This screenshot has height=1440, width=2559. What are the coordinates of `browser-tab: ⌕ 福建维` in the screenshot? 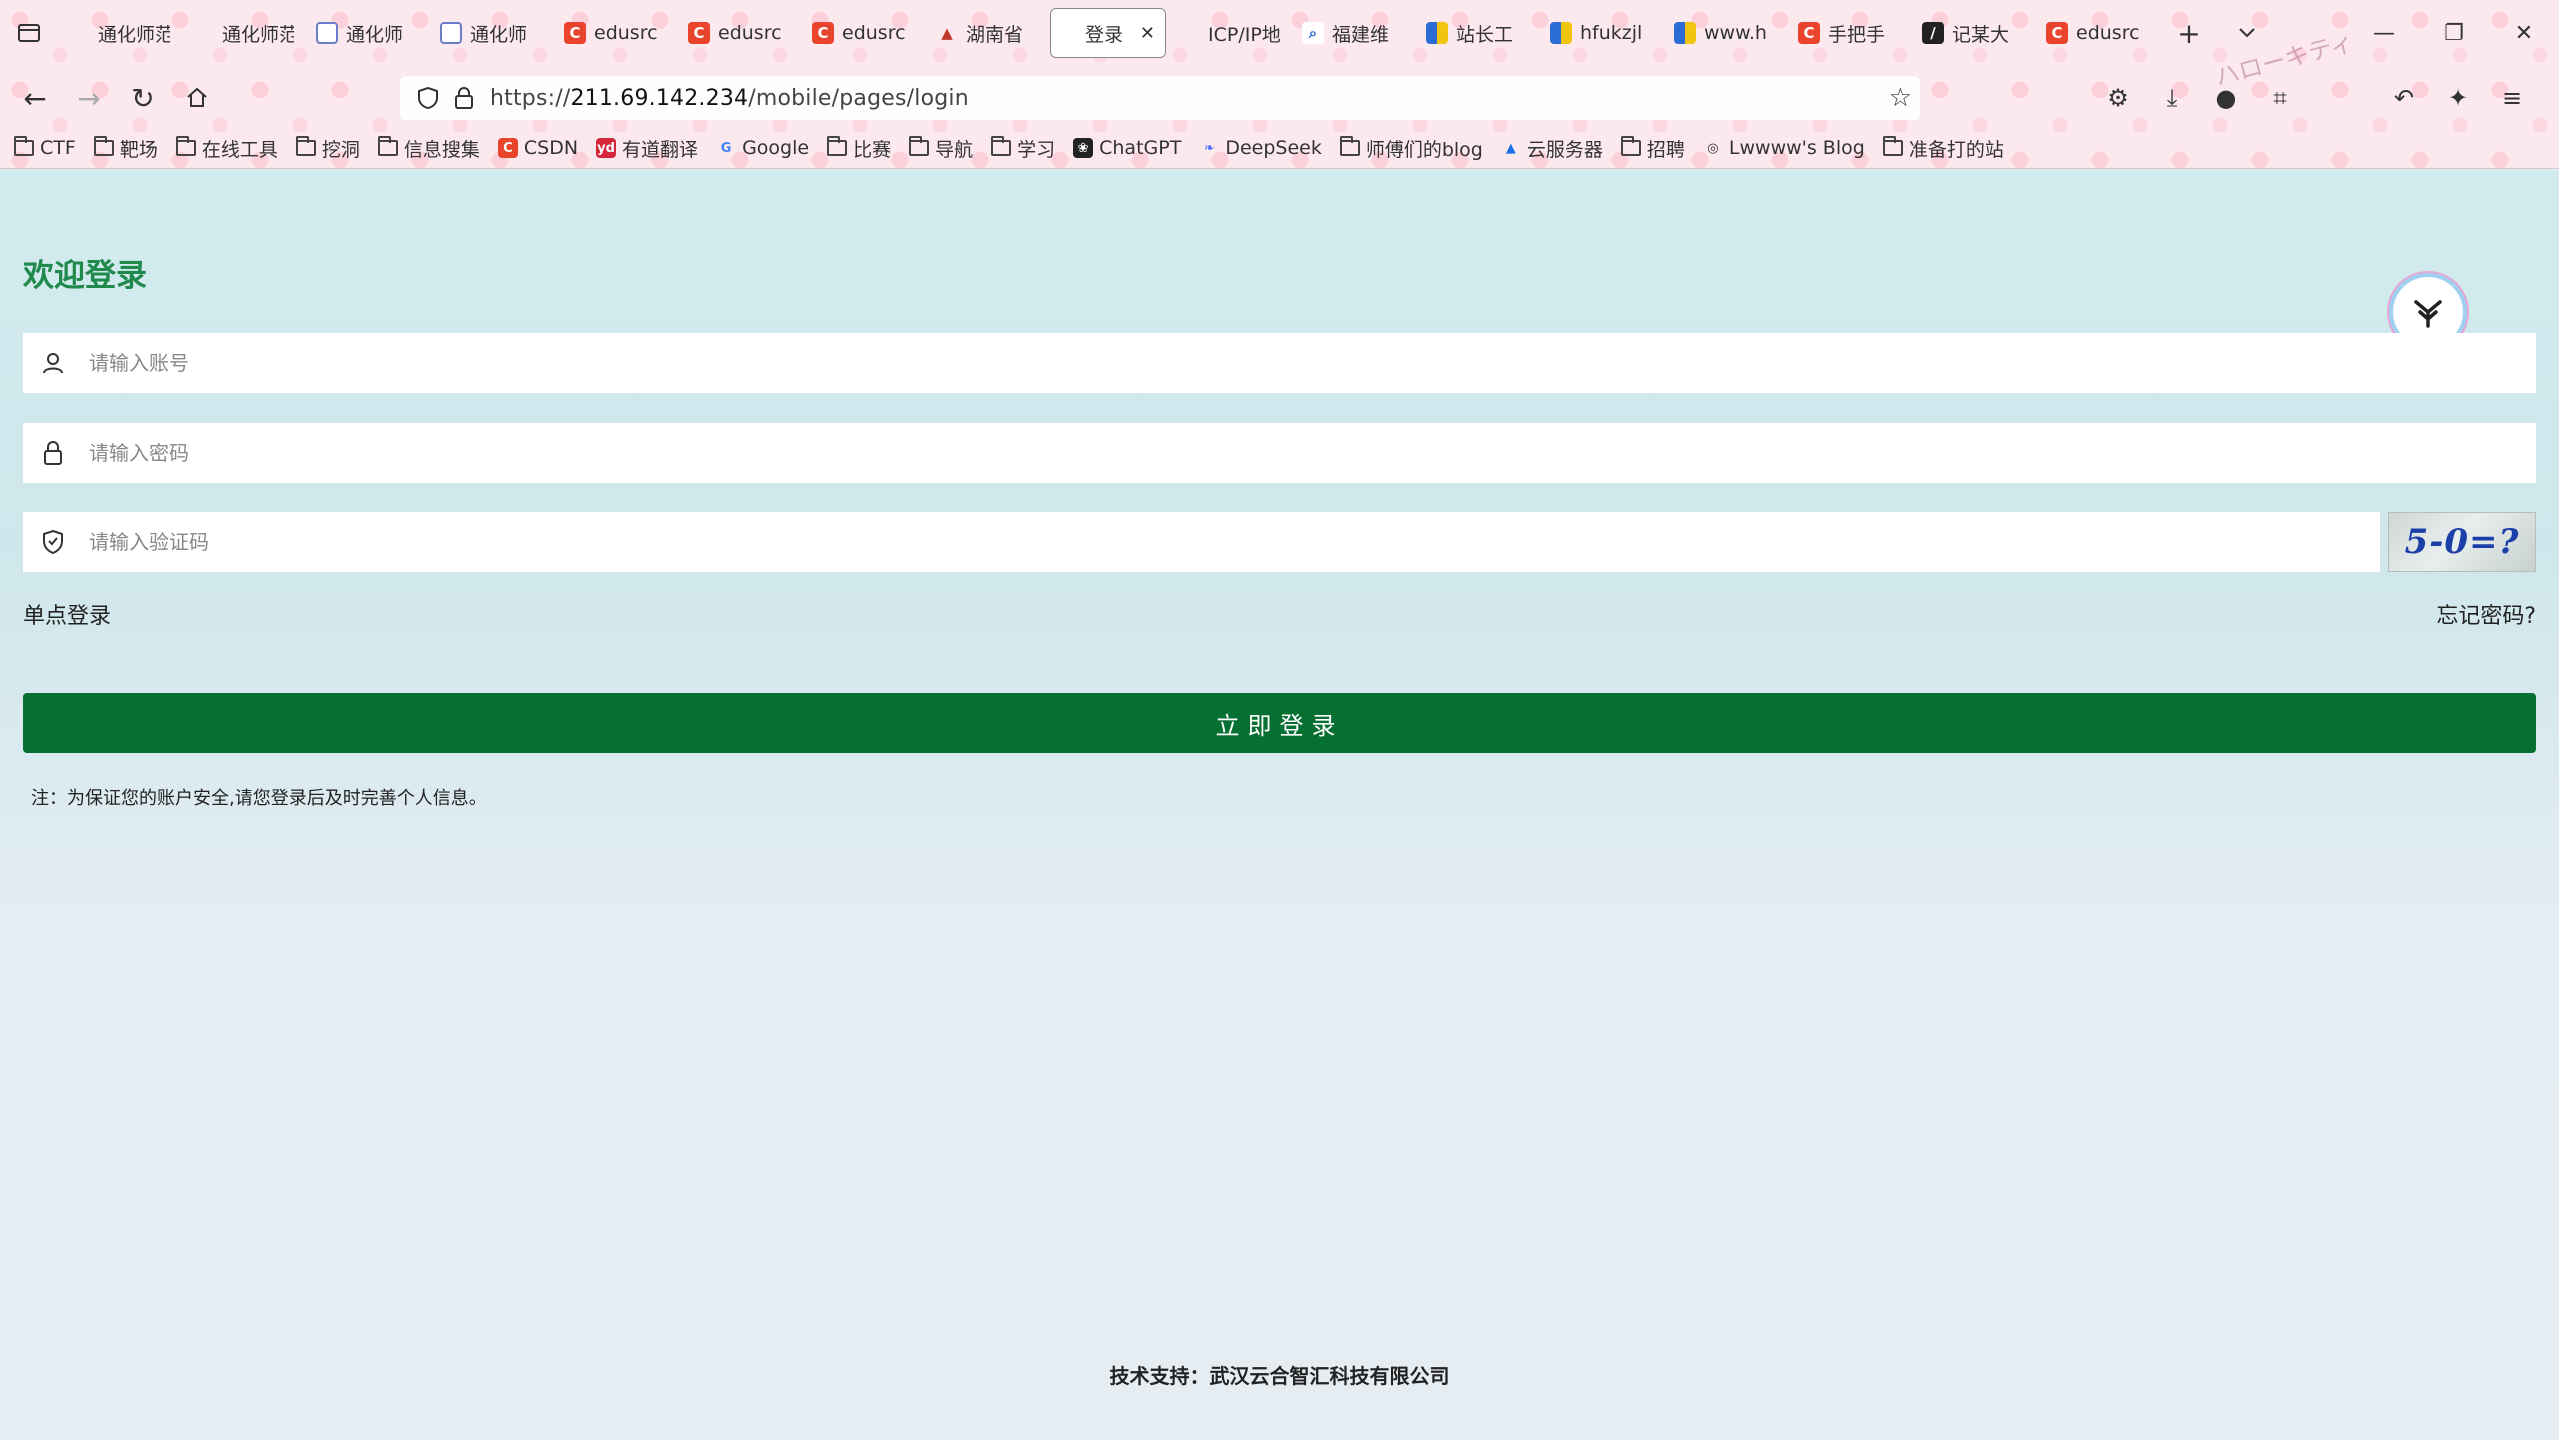 It's located at (1353, 33).